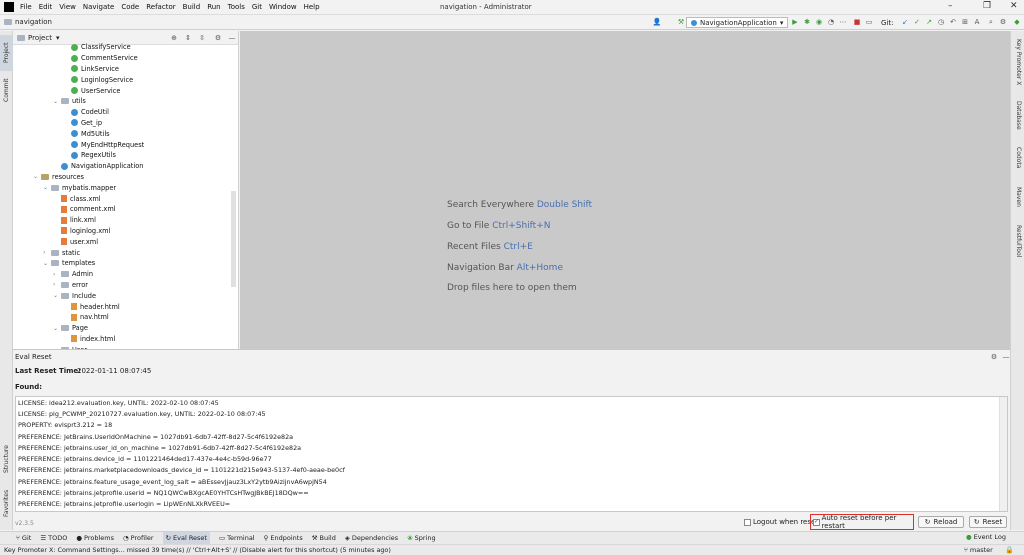  Describe the element at coordinates (188, 38) in the screenshot. I see `collapse-all-icon: ⇕` at that location.